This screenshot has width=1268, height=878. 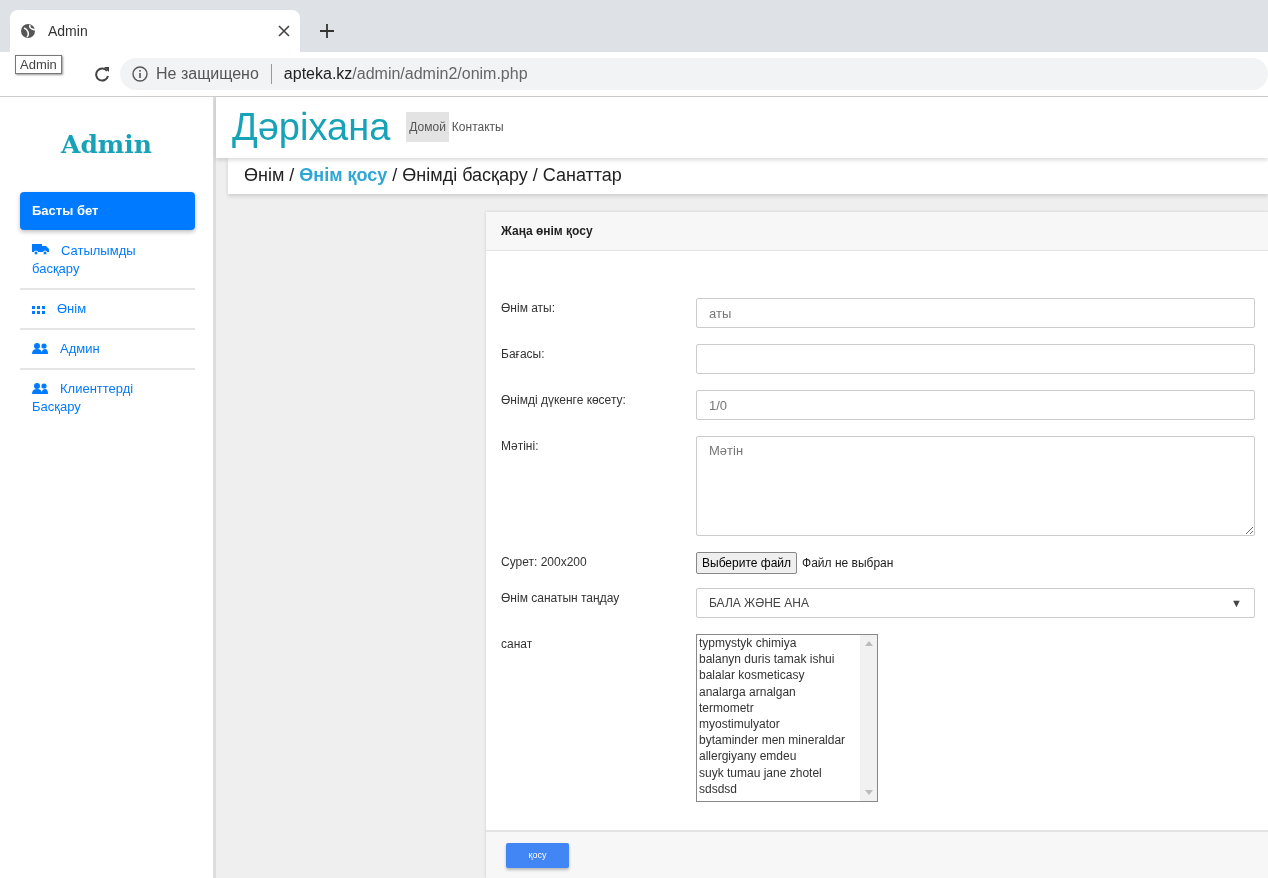 I want to click on list-option: analarga arnalgan, so click(x=779, y=691).